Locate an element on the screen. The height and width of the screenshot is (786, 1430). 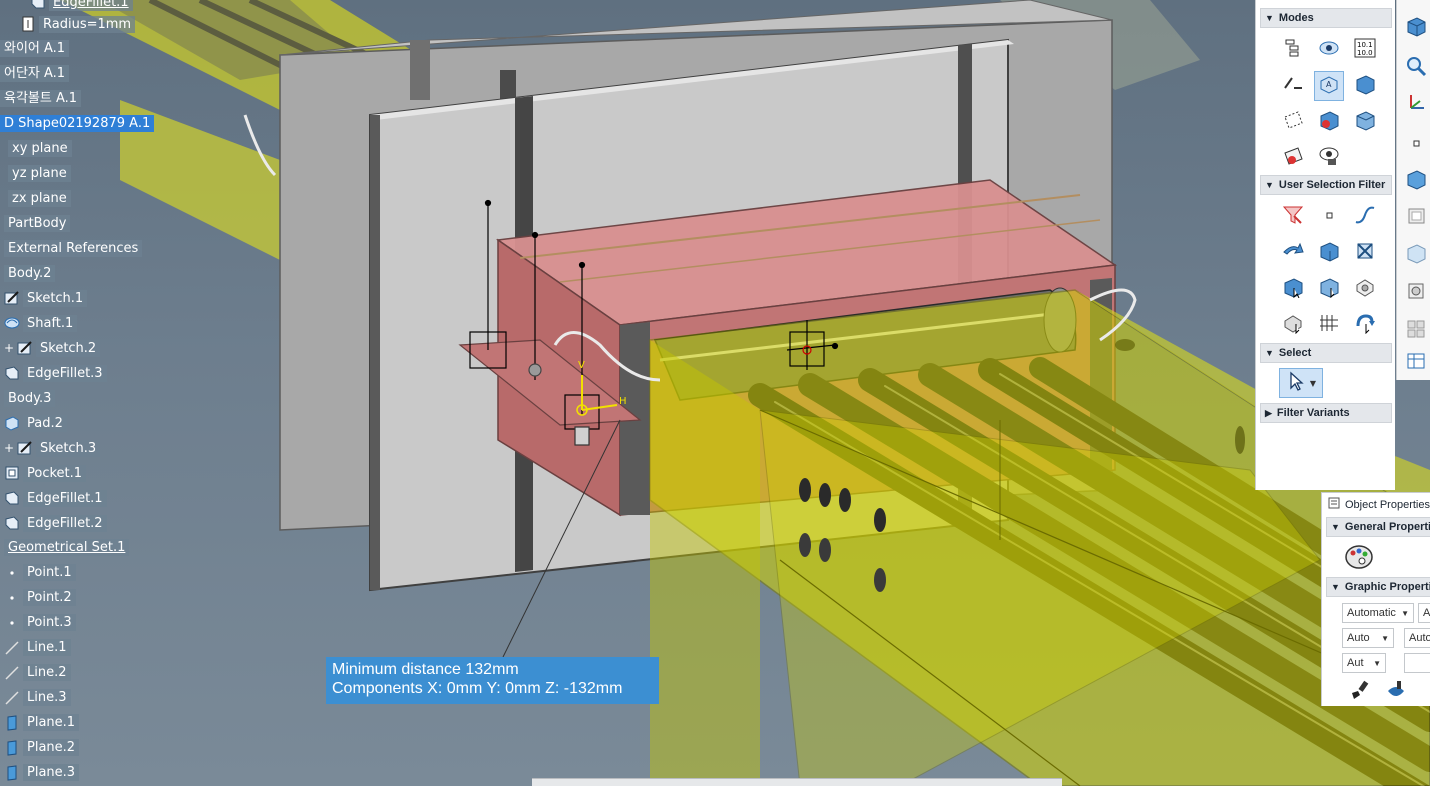
tree-node-geometrical-set-1: Geometrical Set.1 is located at coordinates (67, 548).